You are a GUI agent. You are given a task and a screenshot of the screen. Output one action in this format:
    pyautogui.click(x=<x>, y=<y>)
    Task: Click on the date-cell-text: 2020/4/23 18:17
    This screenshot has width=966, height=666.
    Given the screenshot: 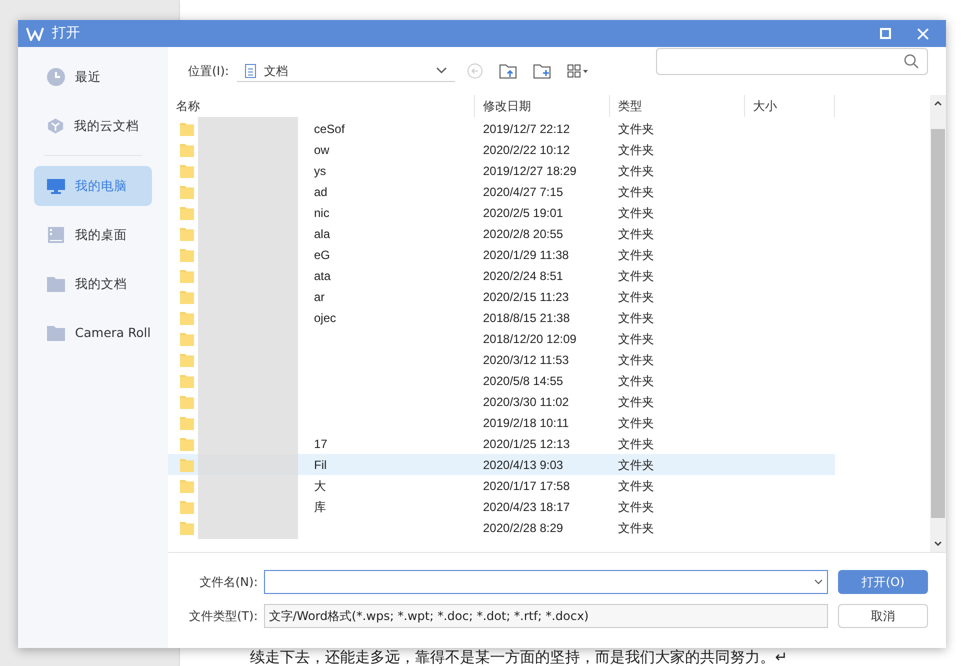 What is the action you would take?
    pyautogui.click(x=526, y=507)
    